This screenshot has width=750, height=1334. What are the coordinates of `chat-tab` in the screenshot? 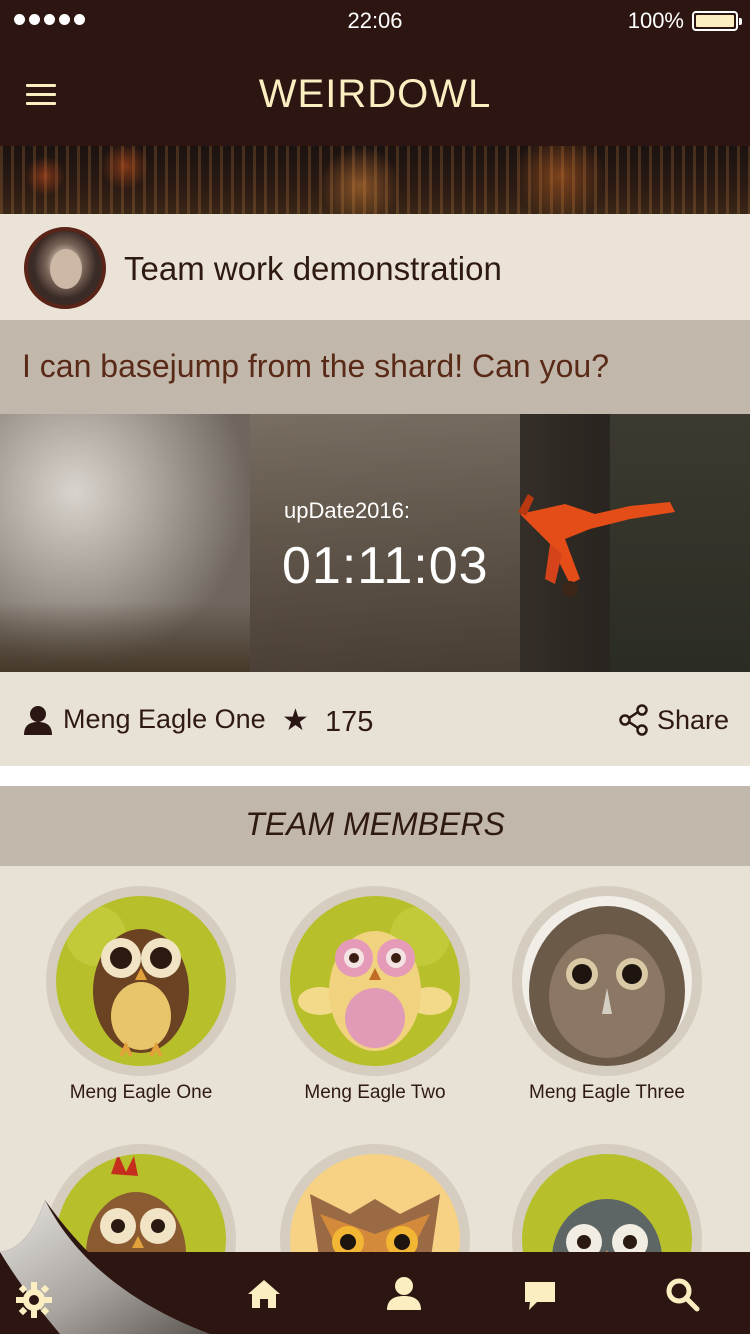 It's located at (540, 1294).